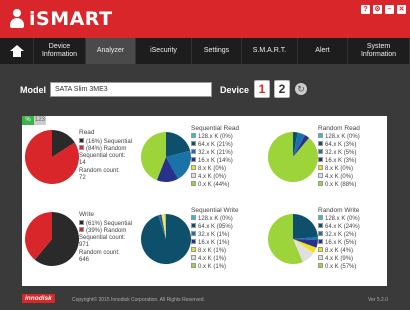  What do you see at coordinates (350, 243) in the screenshot?
I see `rand-write-row-3-pct: (5%)` at bounding box center [350, 243].